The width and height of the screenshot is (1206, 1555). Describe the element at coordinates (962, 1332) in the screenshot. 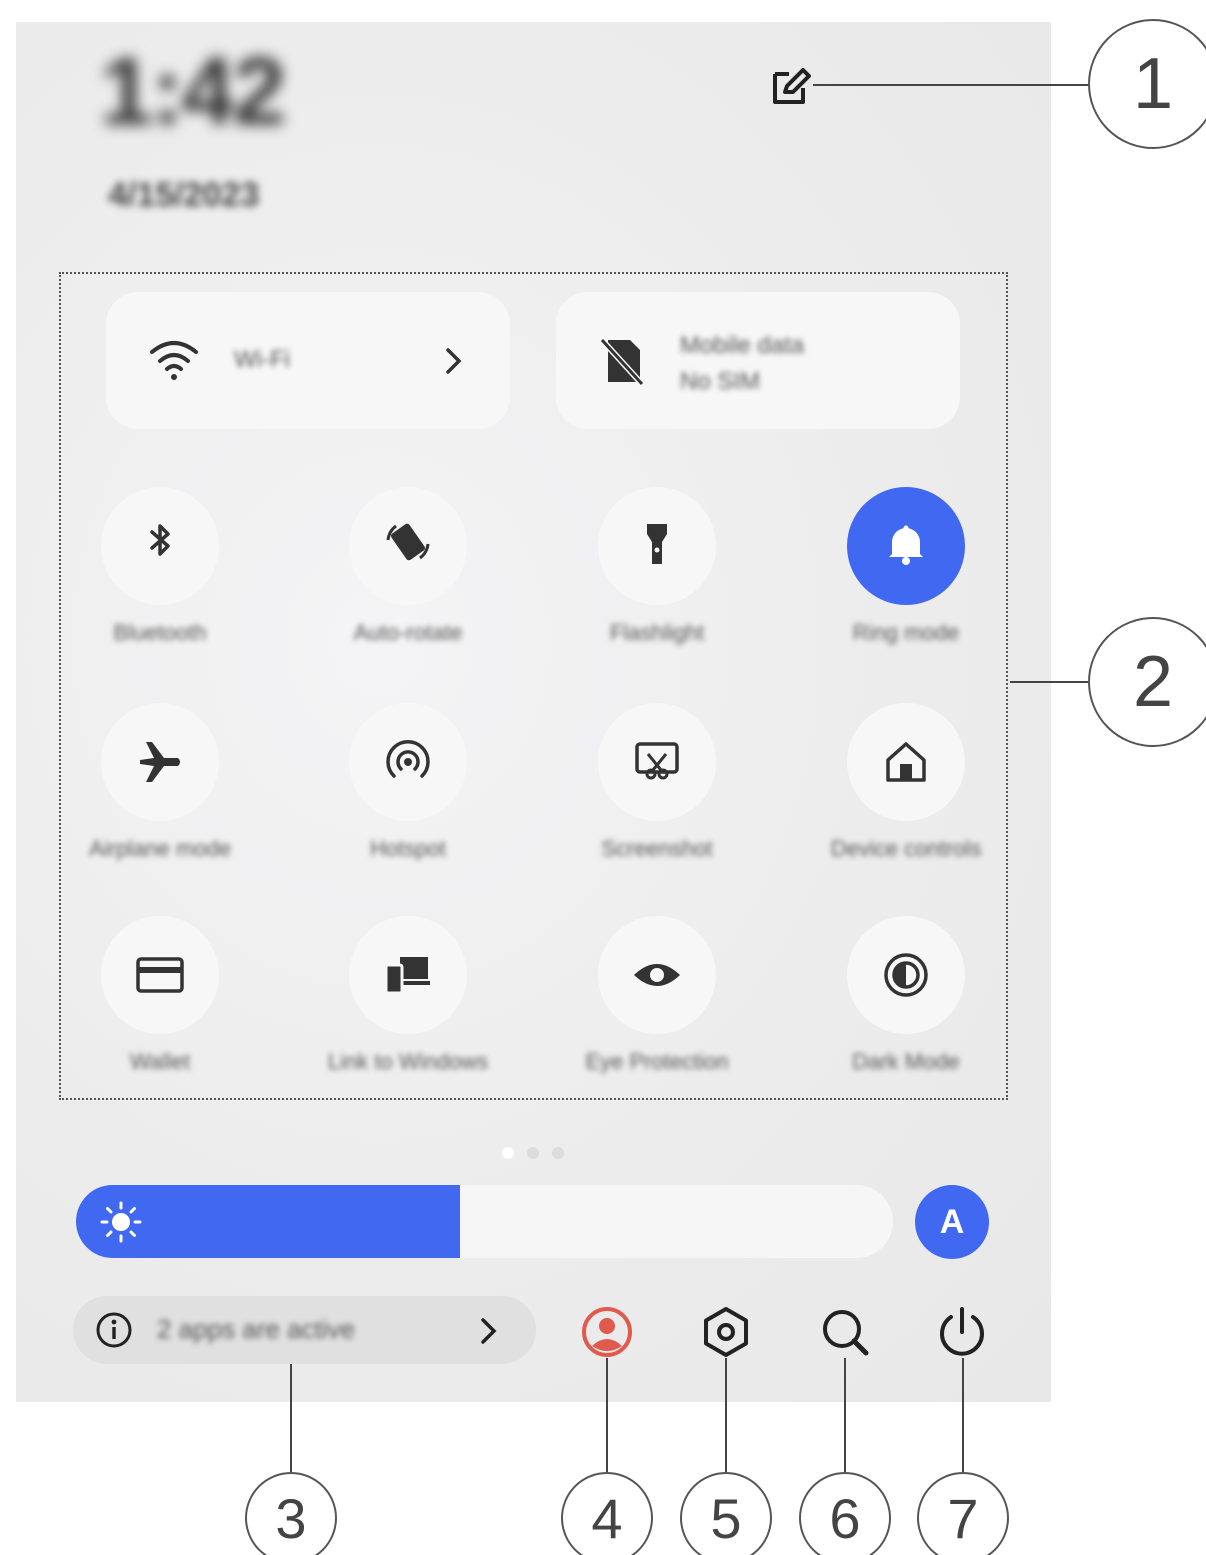

I see `power-icon` at that location.